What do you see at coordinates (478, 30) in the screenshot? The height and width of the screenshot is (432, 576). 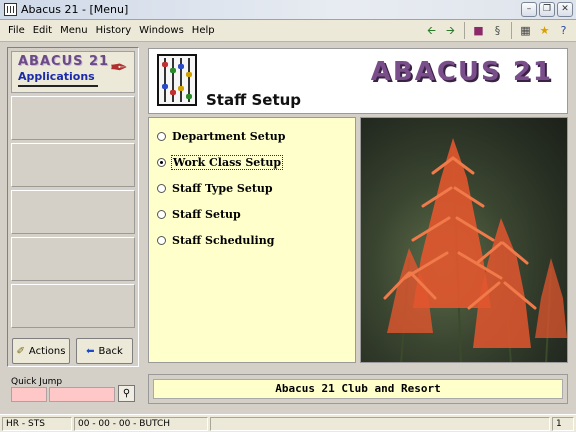 I see `book-icon: ■` at bounding box center [478, 30].